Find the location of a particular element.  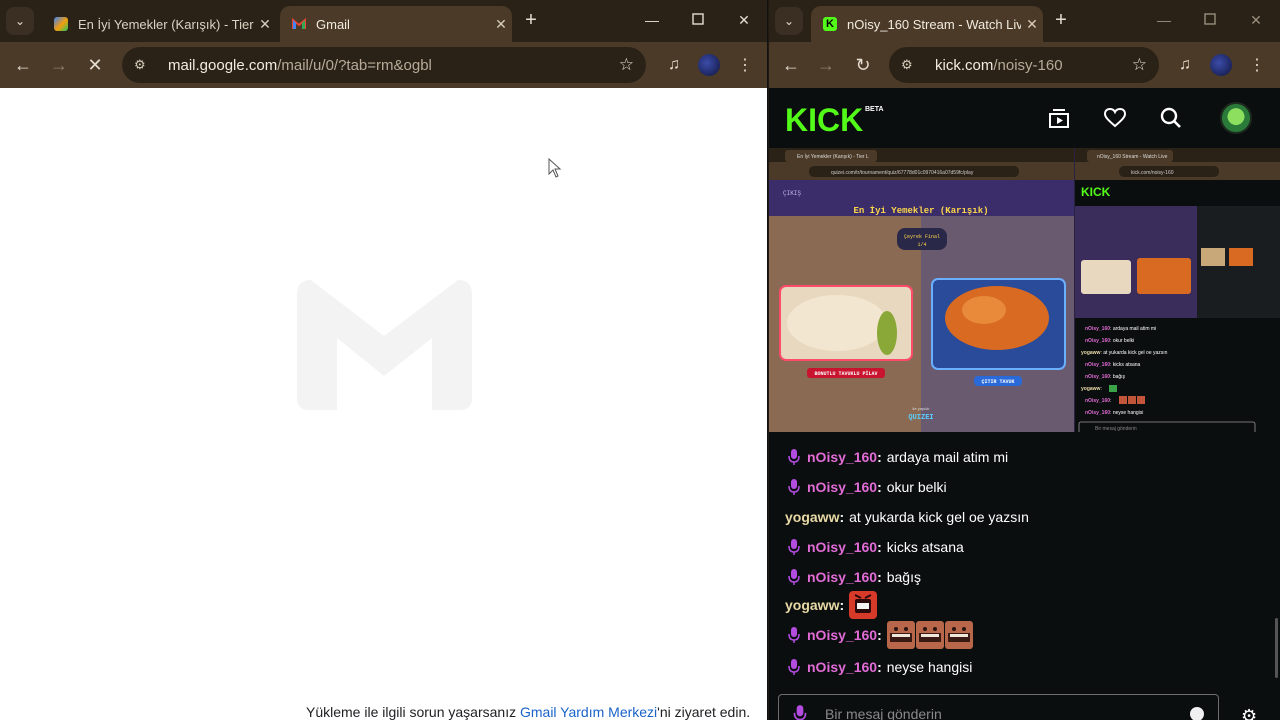

chat-message: yogaww: is located at coordinates (831, 605).